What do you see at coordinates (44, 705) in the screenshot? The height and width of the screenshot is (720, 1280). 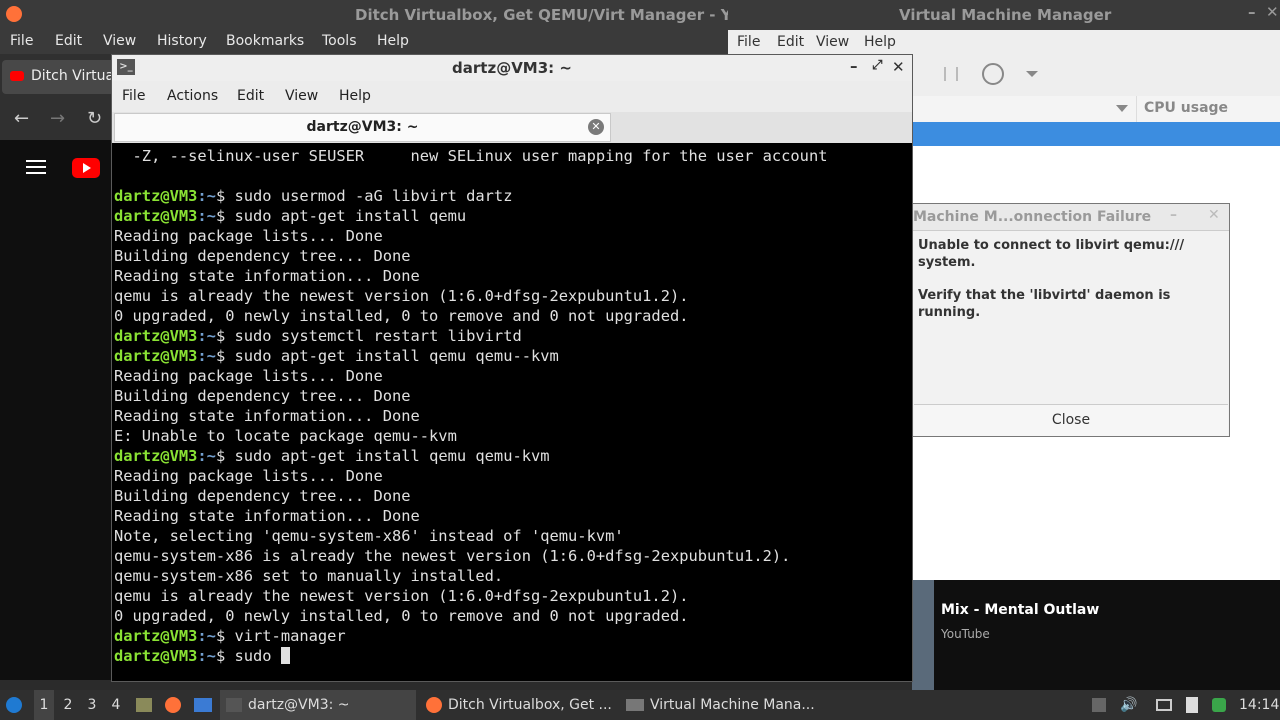 I see `workspace-1: 1` at bounding box center [44, 705].